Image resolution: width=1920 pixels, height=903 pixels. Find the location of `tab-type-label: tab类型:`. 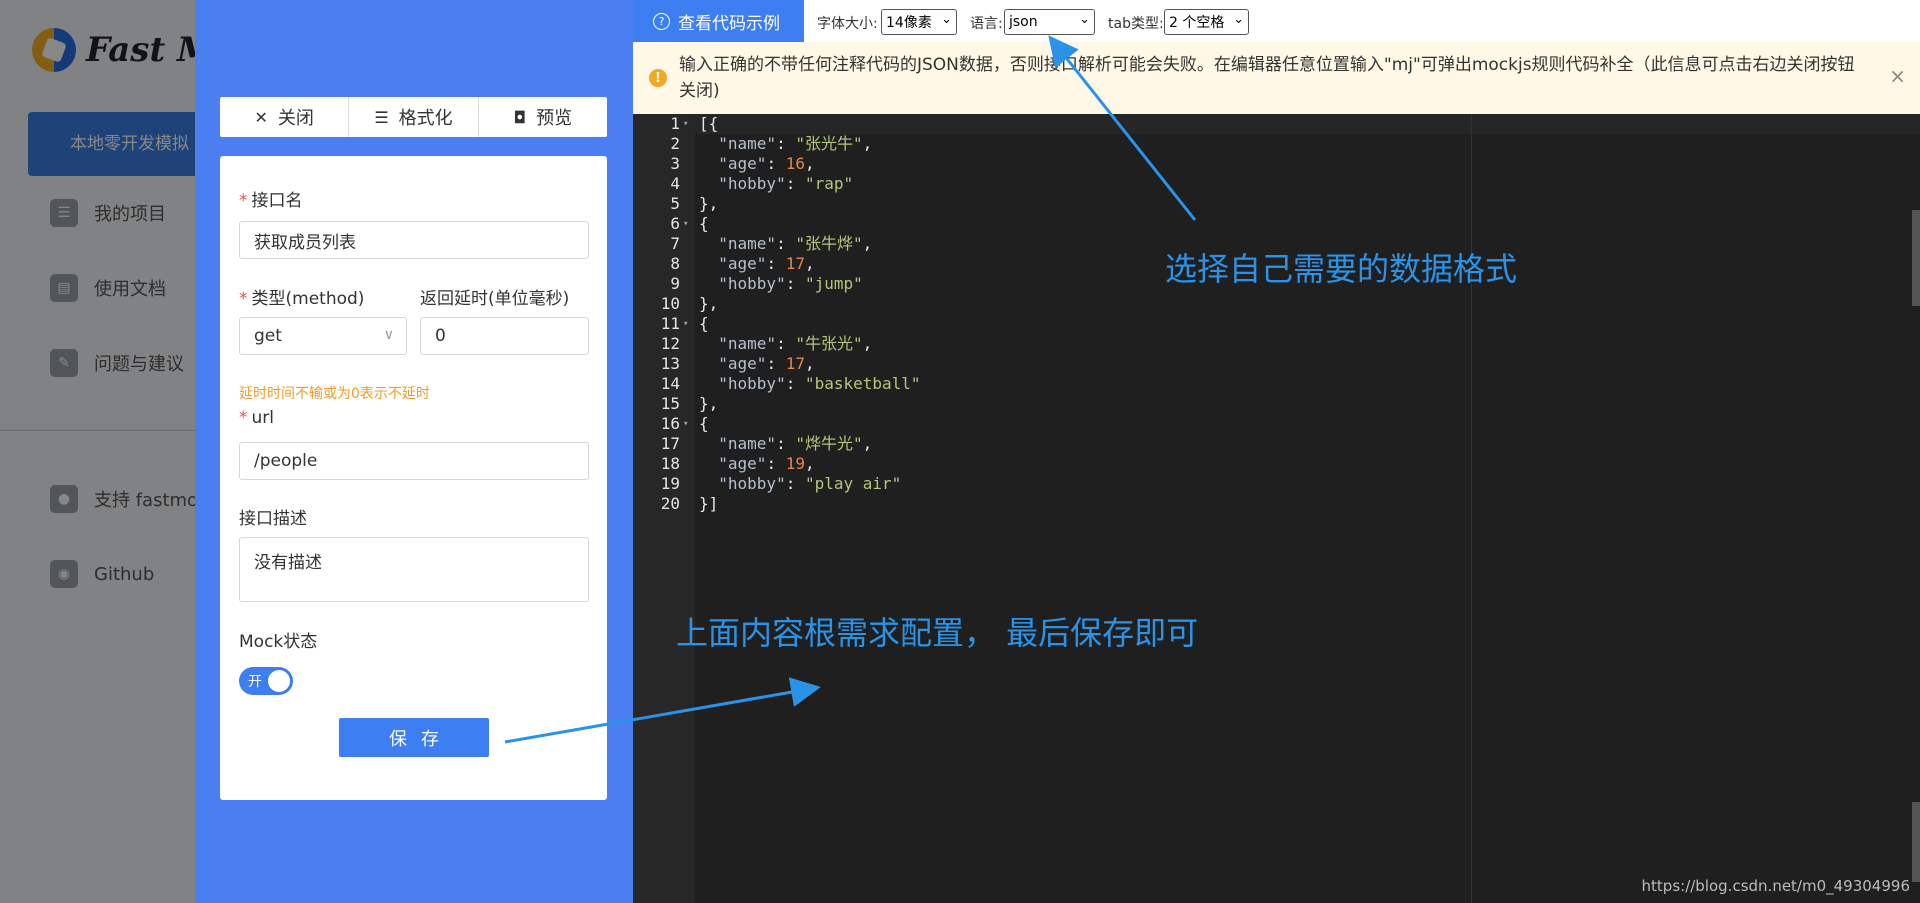

tab-type-label: tab类型: is located at coordinates (1136, 24).